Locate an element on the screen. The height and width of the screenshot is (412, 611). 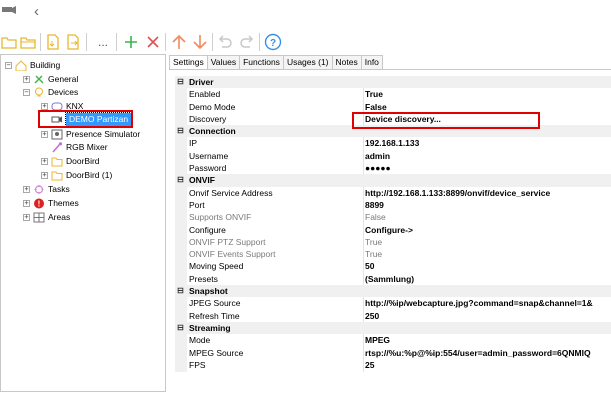
property-row: Mode MPEG is located at coordinates (393, 340).